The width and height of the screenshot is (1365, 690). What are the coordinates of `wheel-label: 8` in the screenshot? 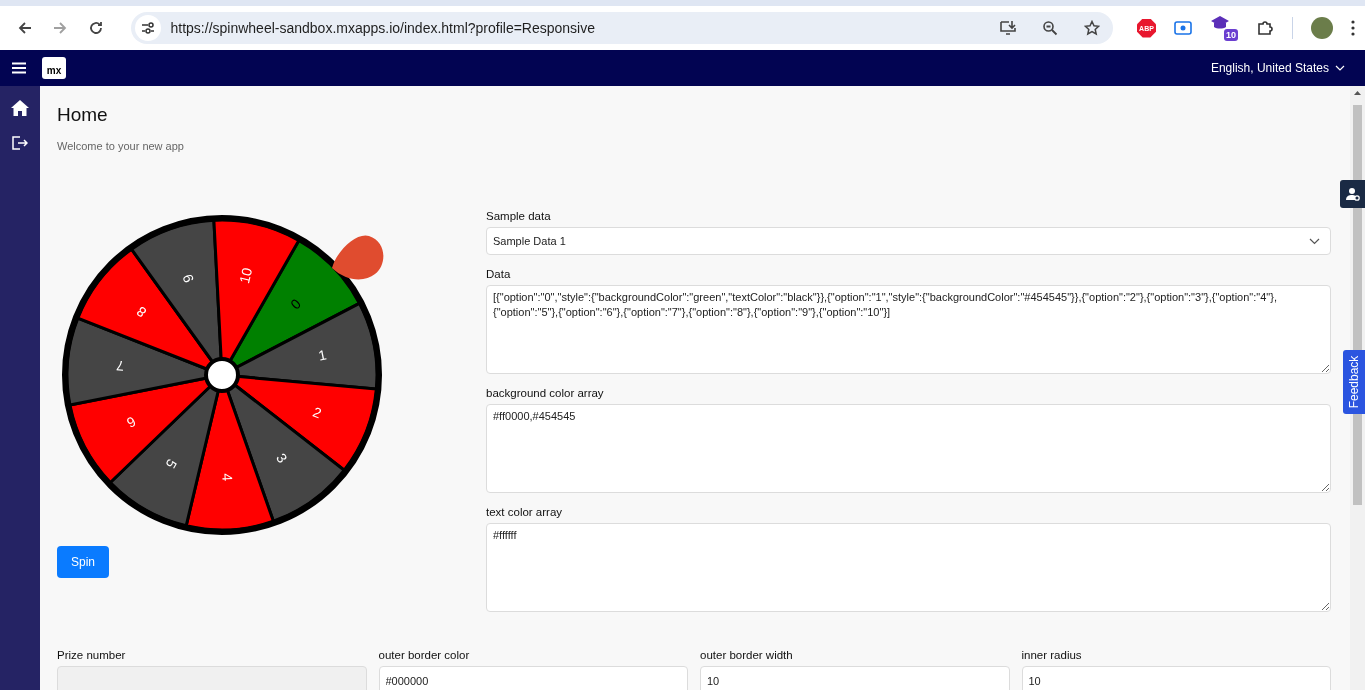 It's located at (141, 312).